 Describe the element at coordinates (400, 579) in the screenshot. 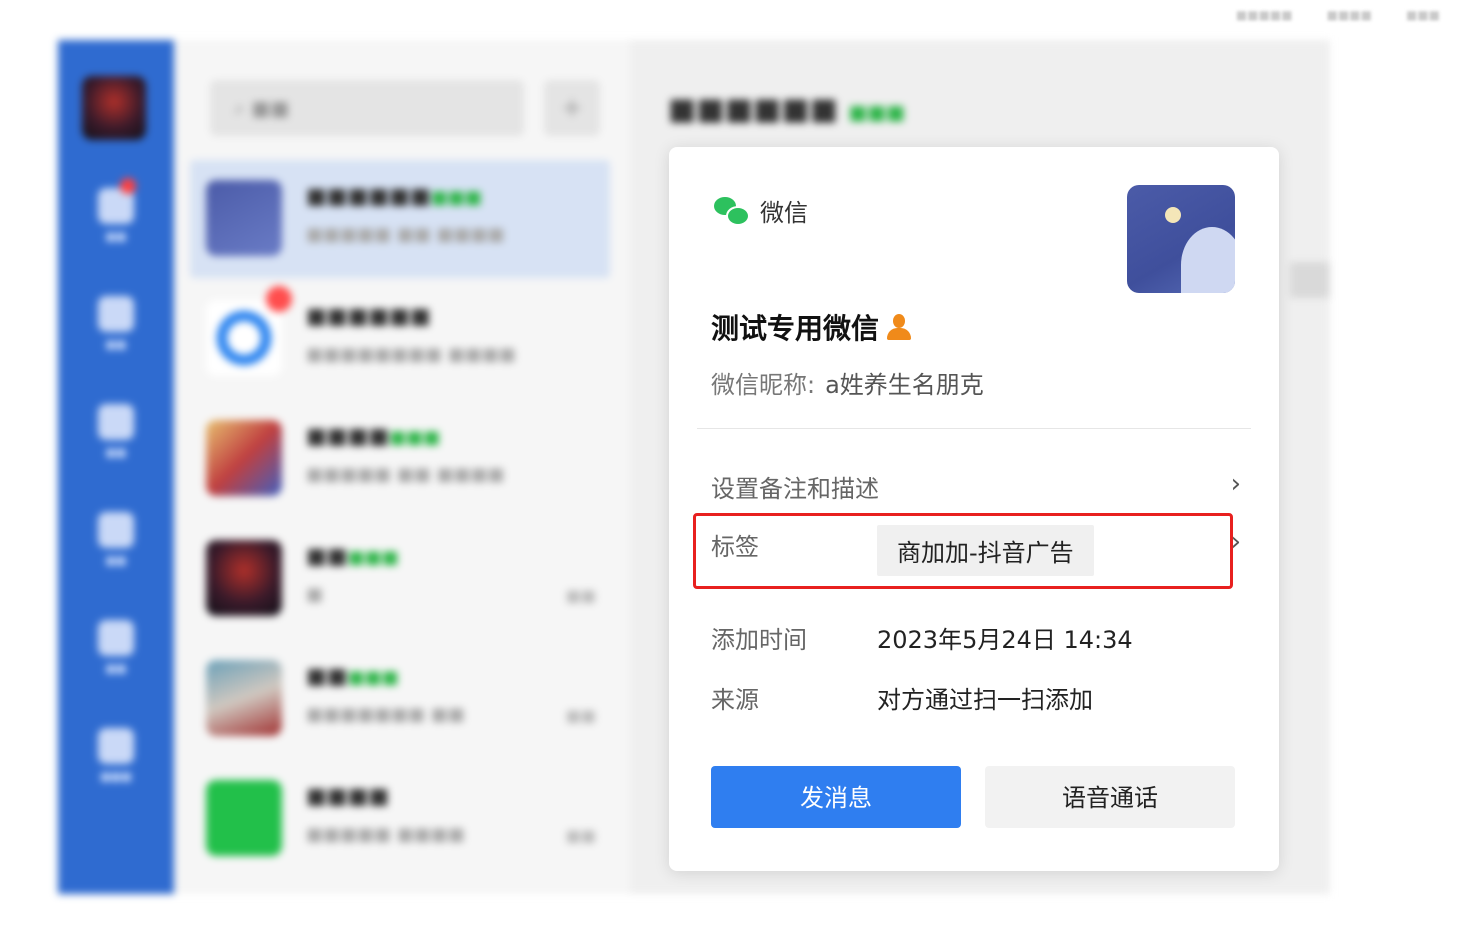

I see `list-item: ■■■■■ ■ ■■` at that location.